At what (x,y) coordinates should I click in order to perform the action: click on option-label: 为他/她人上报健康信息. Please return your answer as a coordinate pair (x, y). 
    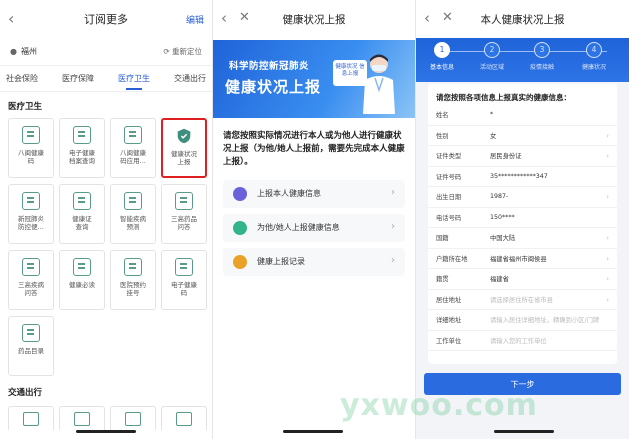
    Looking at the image, I should click on (298, 228).